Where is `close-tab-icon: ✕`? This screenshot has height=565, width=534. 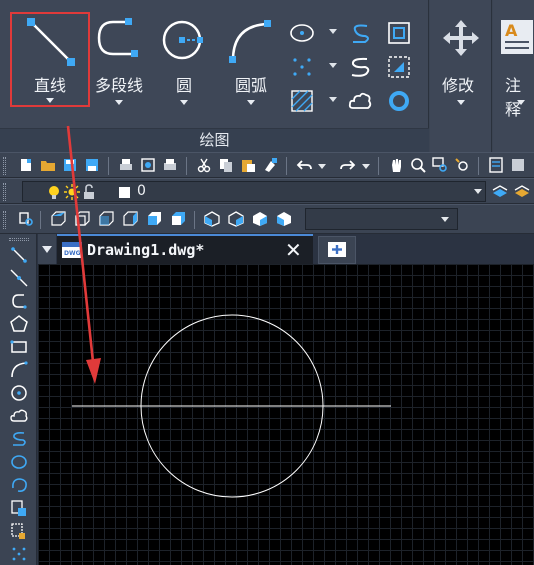 close-tab-icon: ✕ is located at coordinates (293, 250).